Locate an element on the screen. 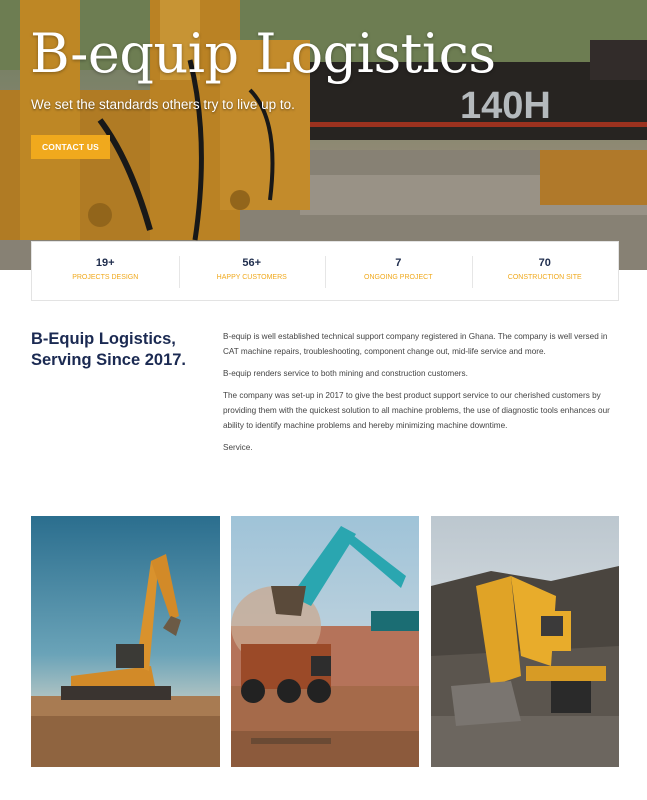  stat-happy-customers: 56+ HAPPY CUSTOMERS is located at coordinates (252, 271).